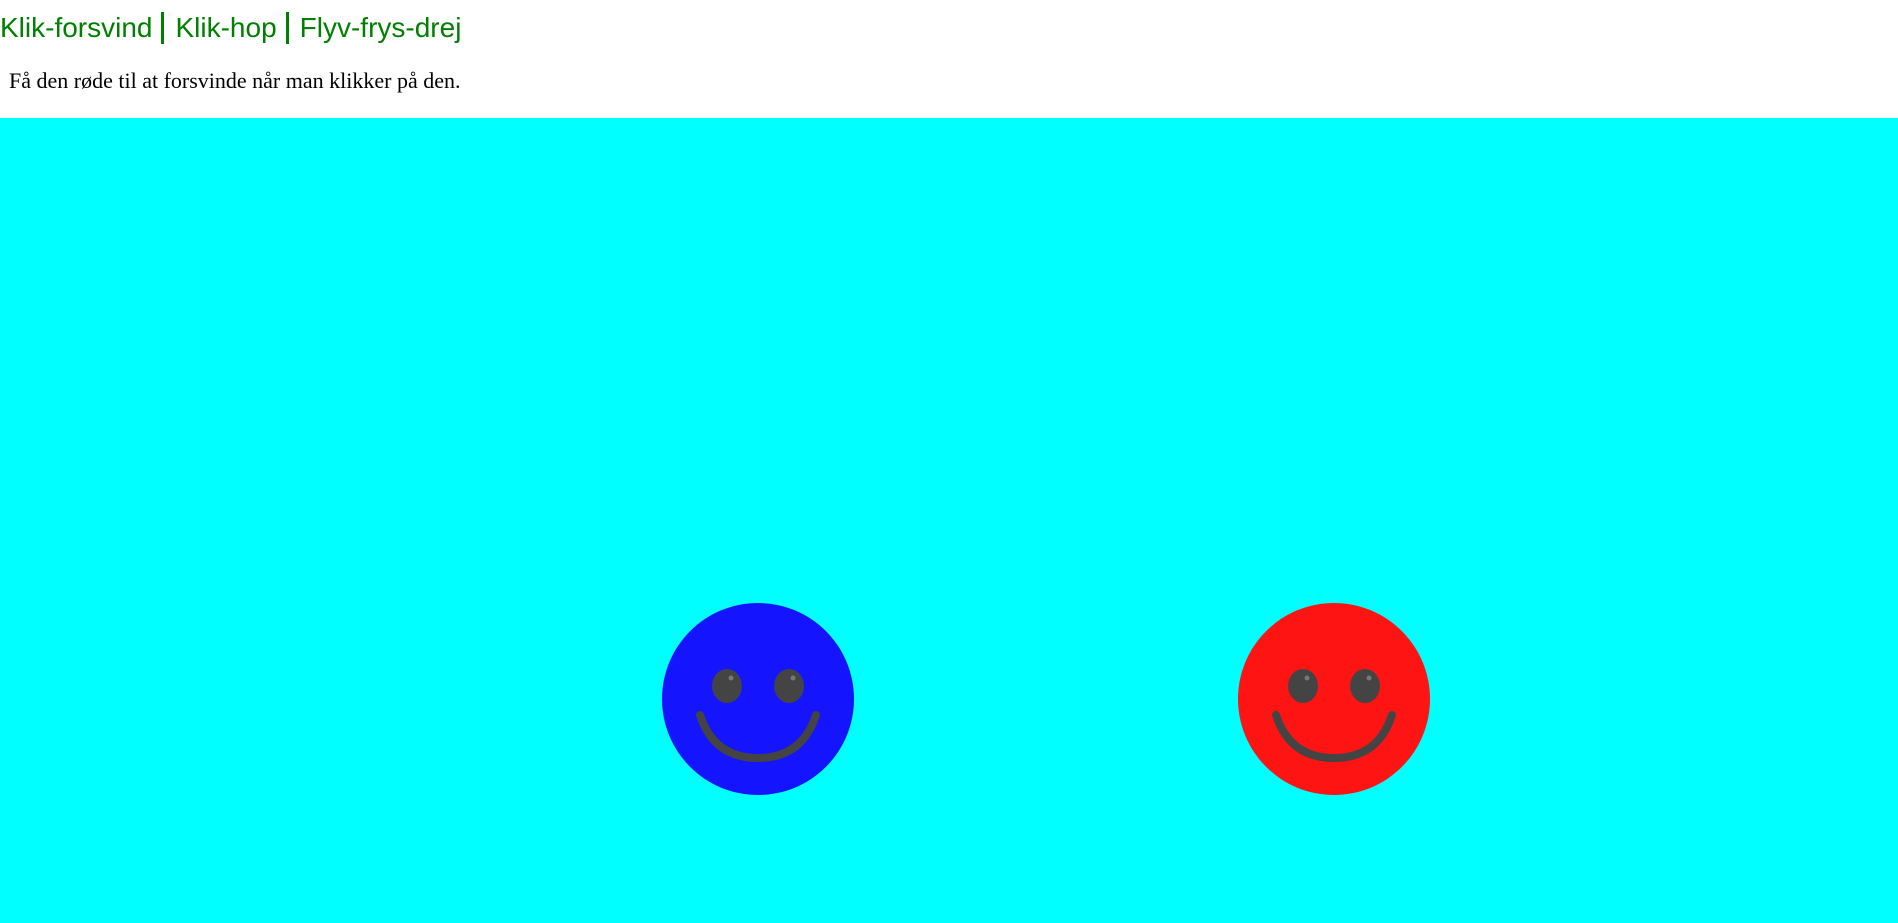  I want to click on blue-smiley-face, so click(758, 699).